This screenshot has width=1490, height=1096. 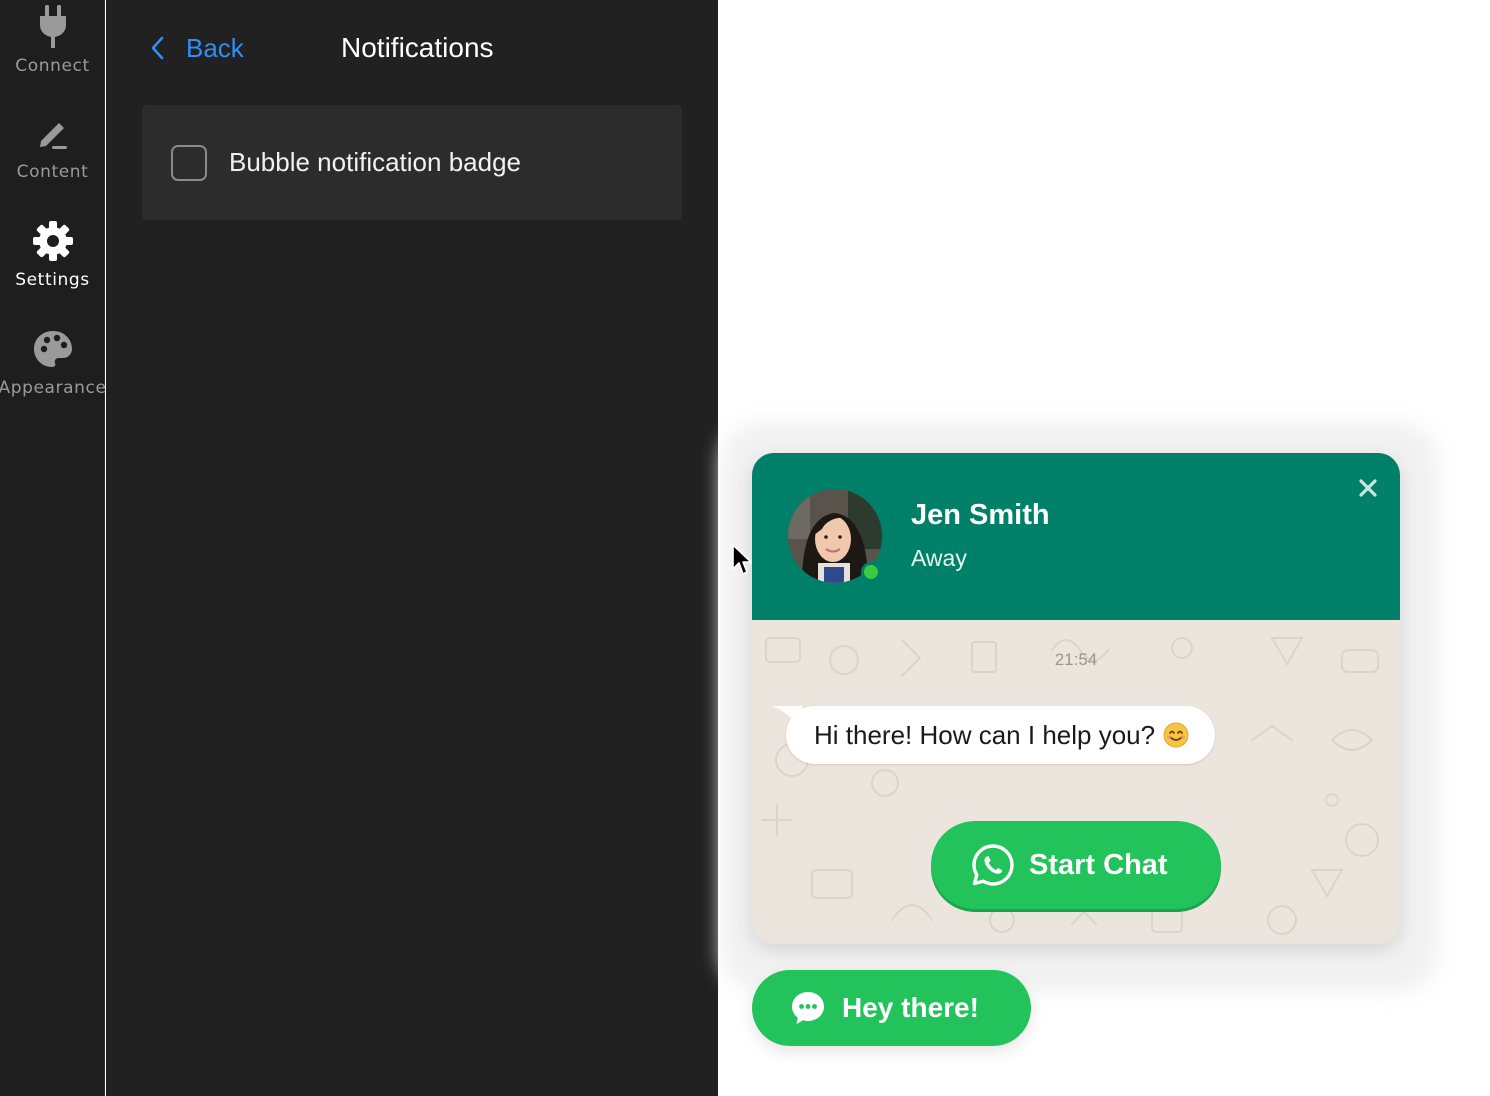 I want to click on back-button: Back, so click(x=197, y=48).